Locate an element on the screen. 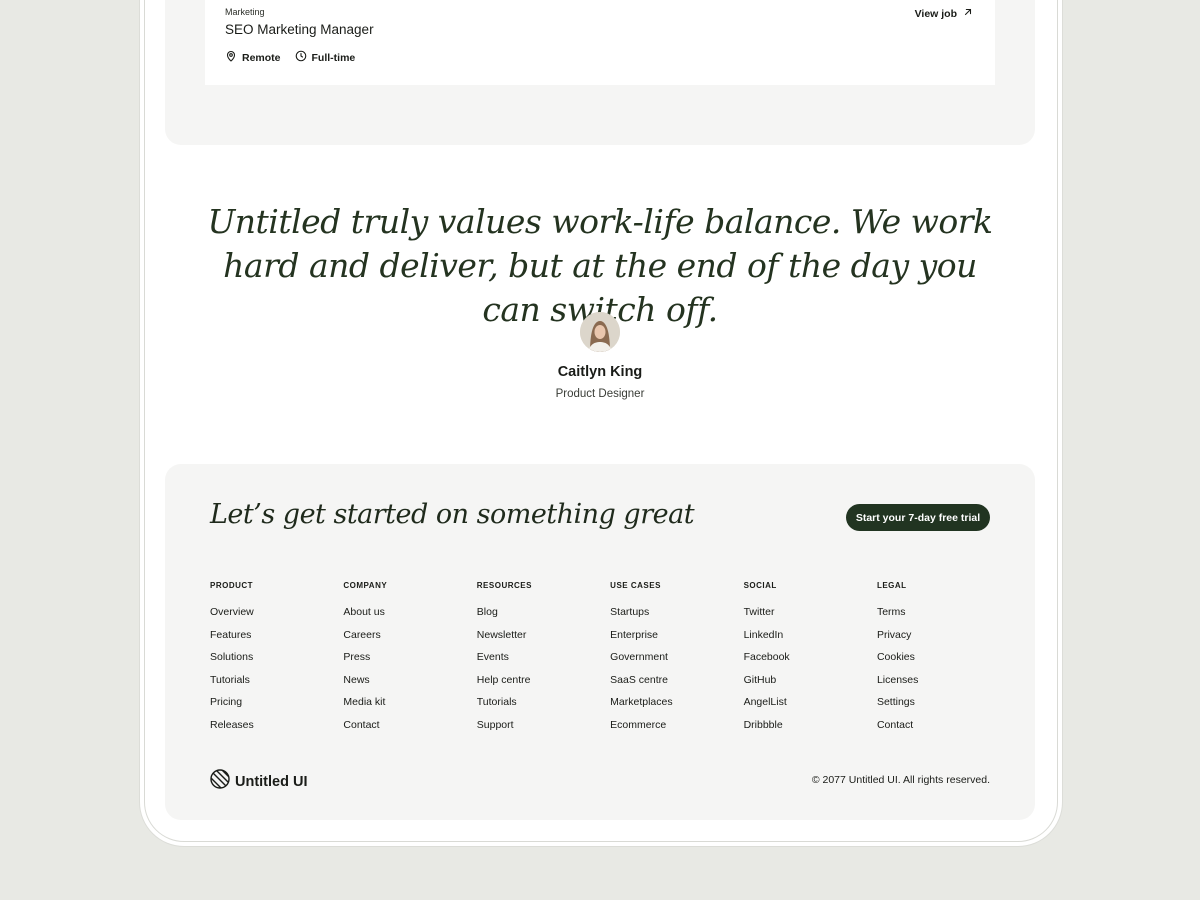 The image size is (1200, 900). author-role: Product Designer is located at coordinates (600, 394).